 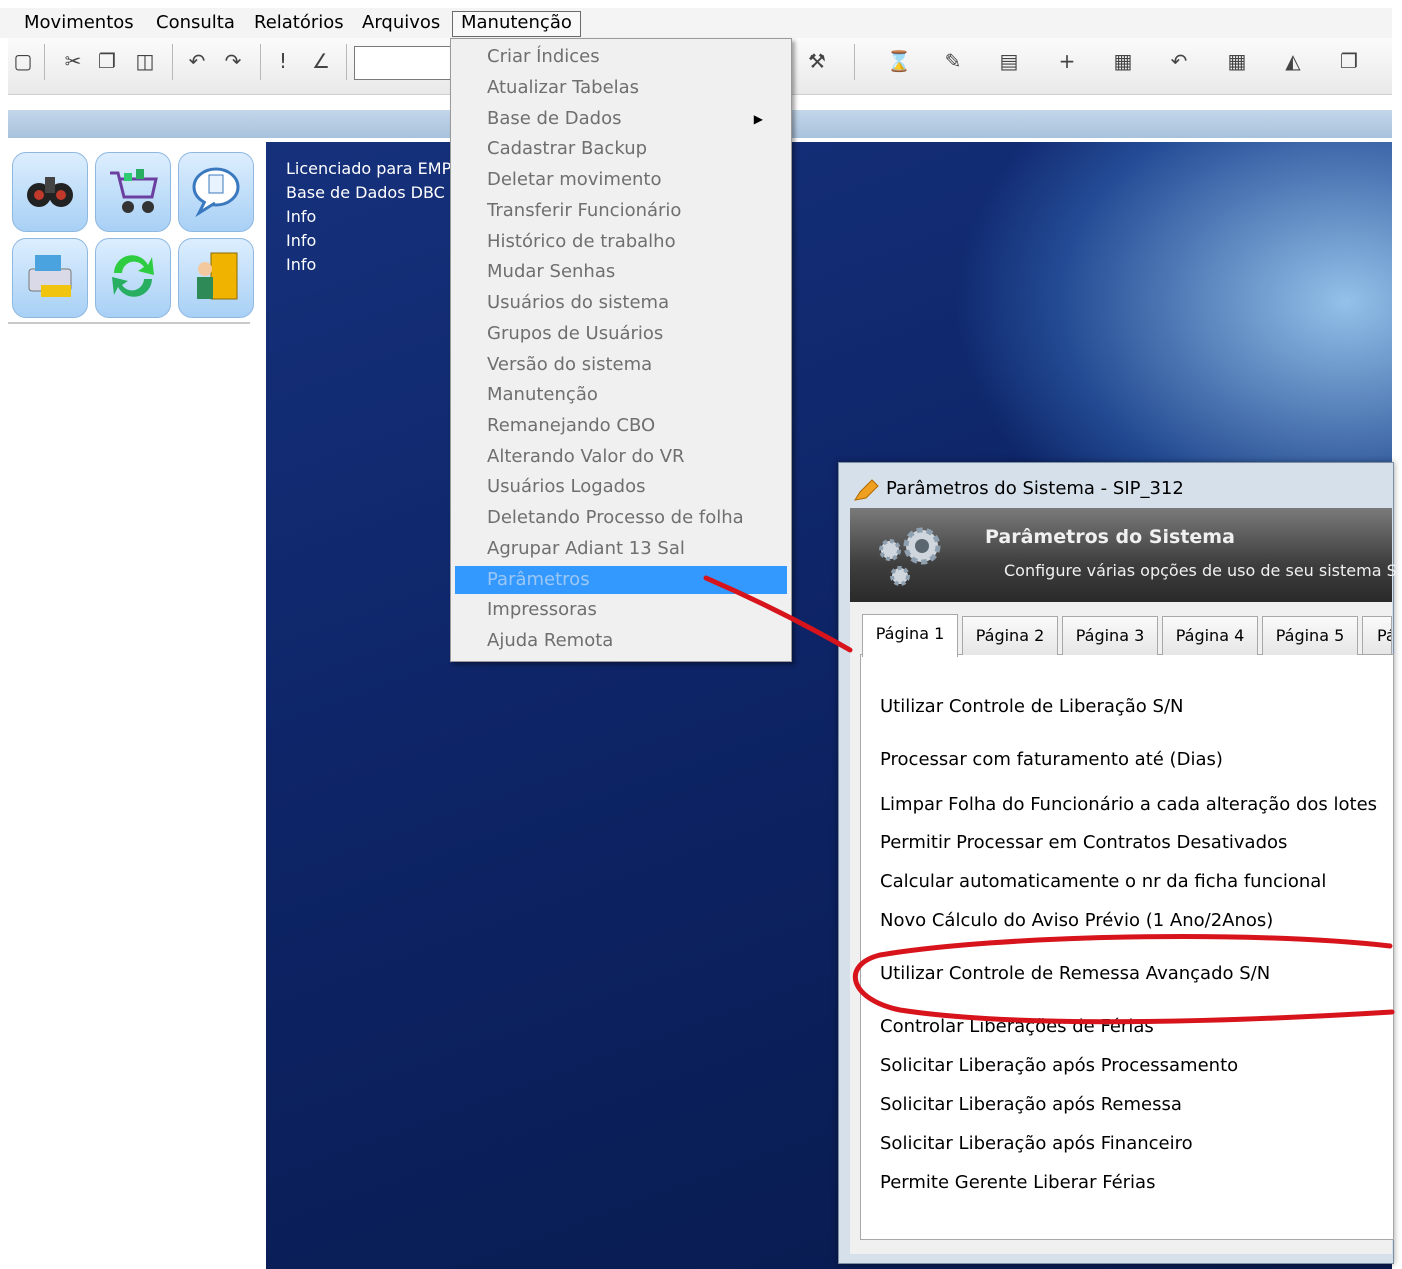 What do you see at coordinates (778, 614) in the screenshot?
I see `annotation-arrow` at bounding box center [778, 614].